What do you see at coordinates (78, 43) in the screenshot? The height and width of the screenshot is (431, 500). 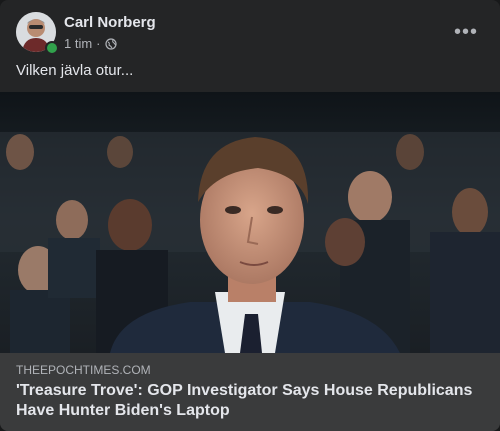 I see `post-time: 1 tim` at bounding box center [78, 43].